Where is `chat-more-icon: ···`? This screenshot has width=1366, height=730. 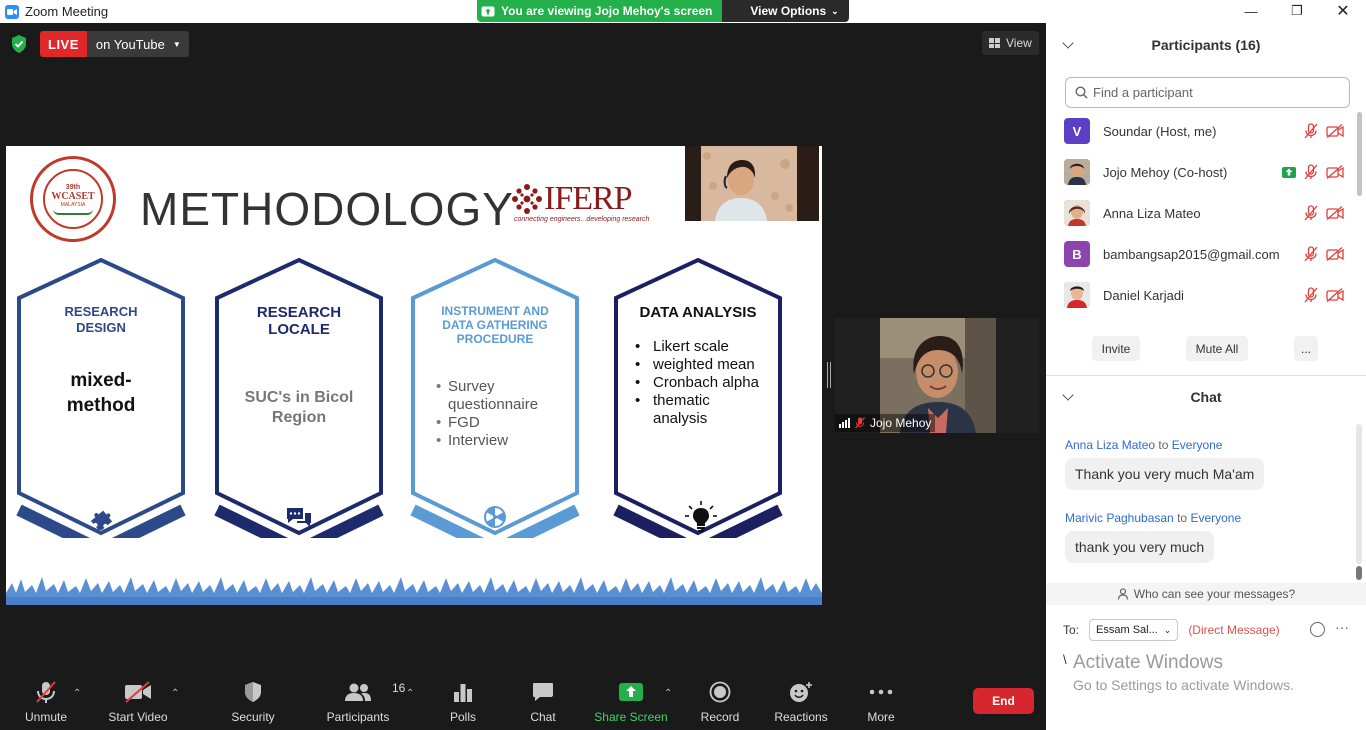
chat-more-icon: ··· is located at coordinates (1342, 627).